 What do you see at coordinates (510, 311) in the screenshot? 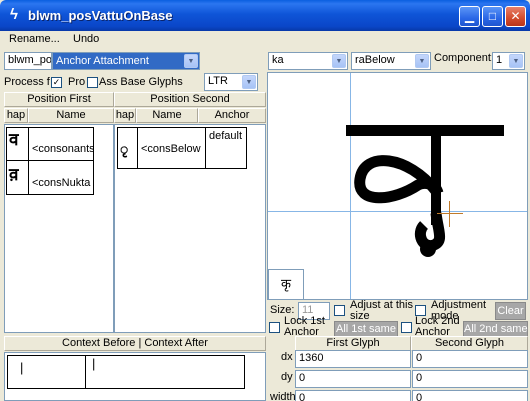
I see `clear-button: Clear` at bounding box center [510, 311].